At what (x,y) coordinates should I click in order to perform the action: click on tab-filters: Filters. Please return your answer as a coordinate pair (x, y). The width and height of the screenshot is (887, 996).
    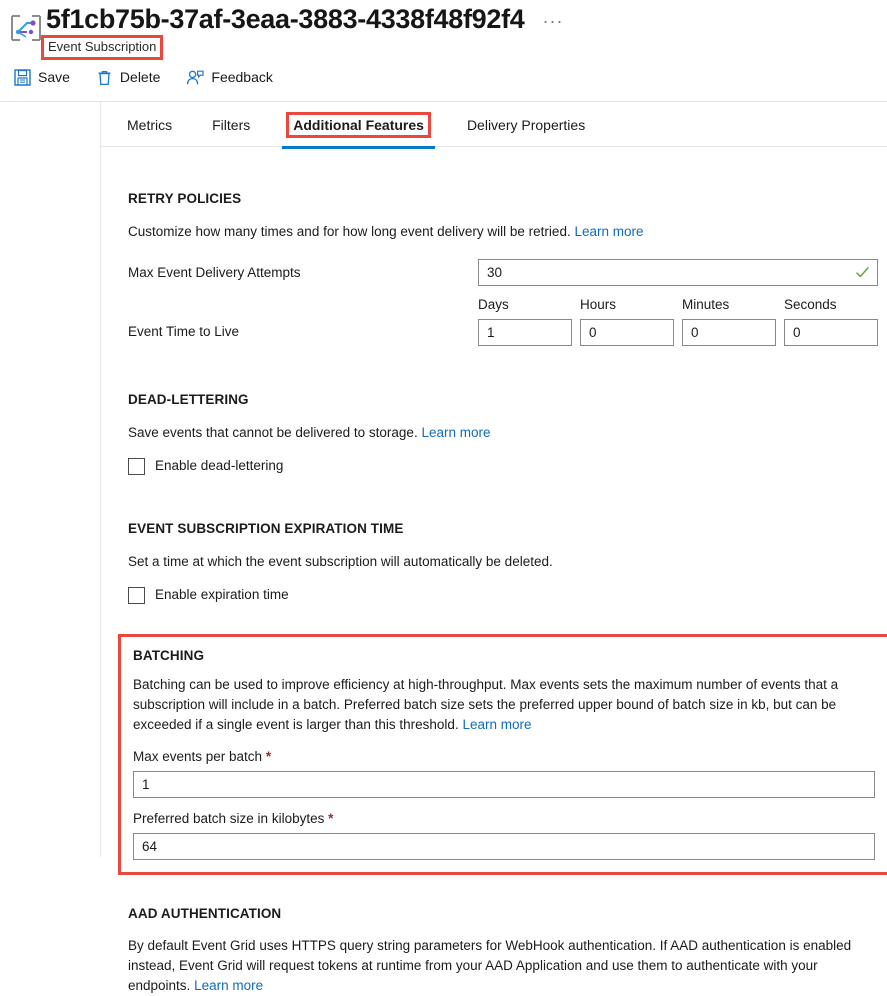
    Looking at the image, I should click on (231, 125).